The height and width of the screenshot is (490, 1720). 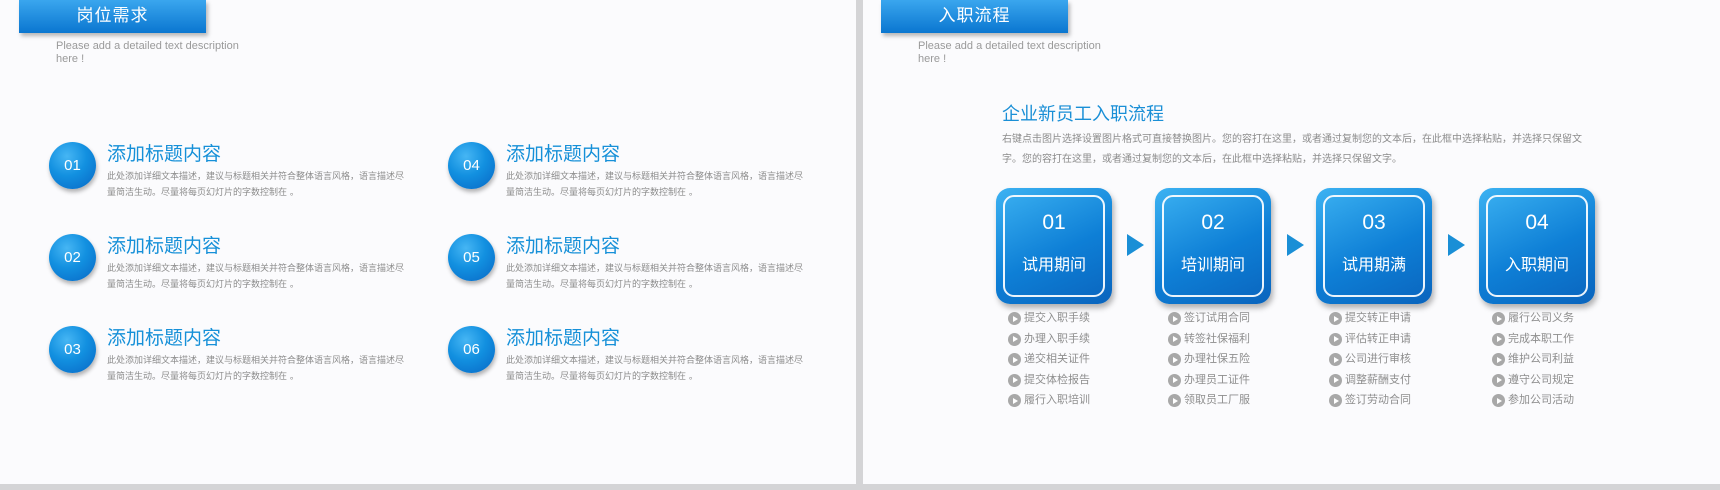 I want to click on task-item: 办理社保五险, so click(x=1233, y=359).